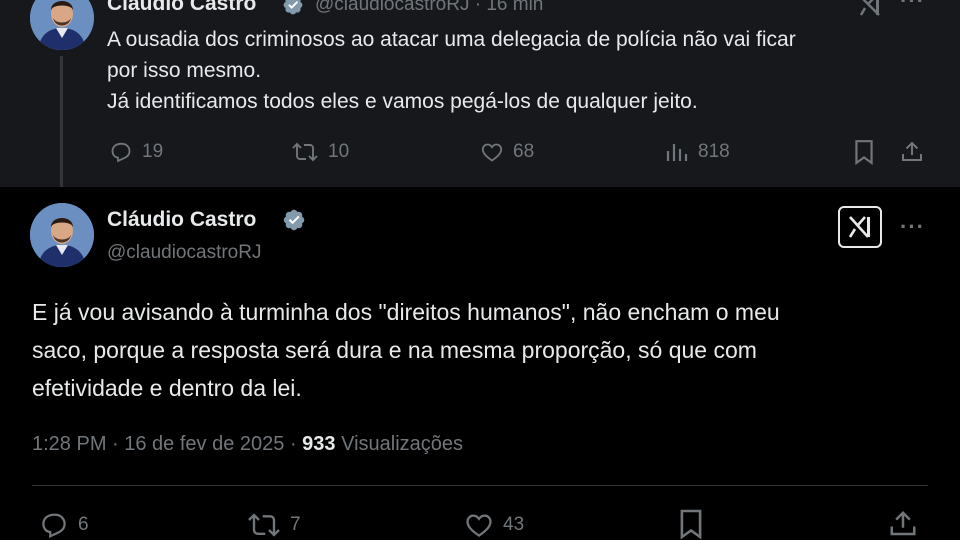  I want to click on divider, so click(480, 485).